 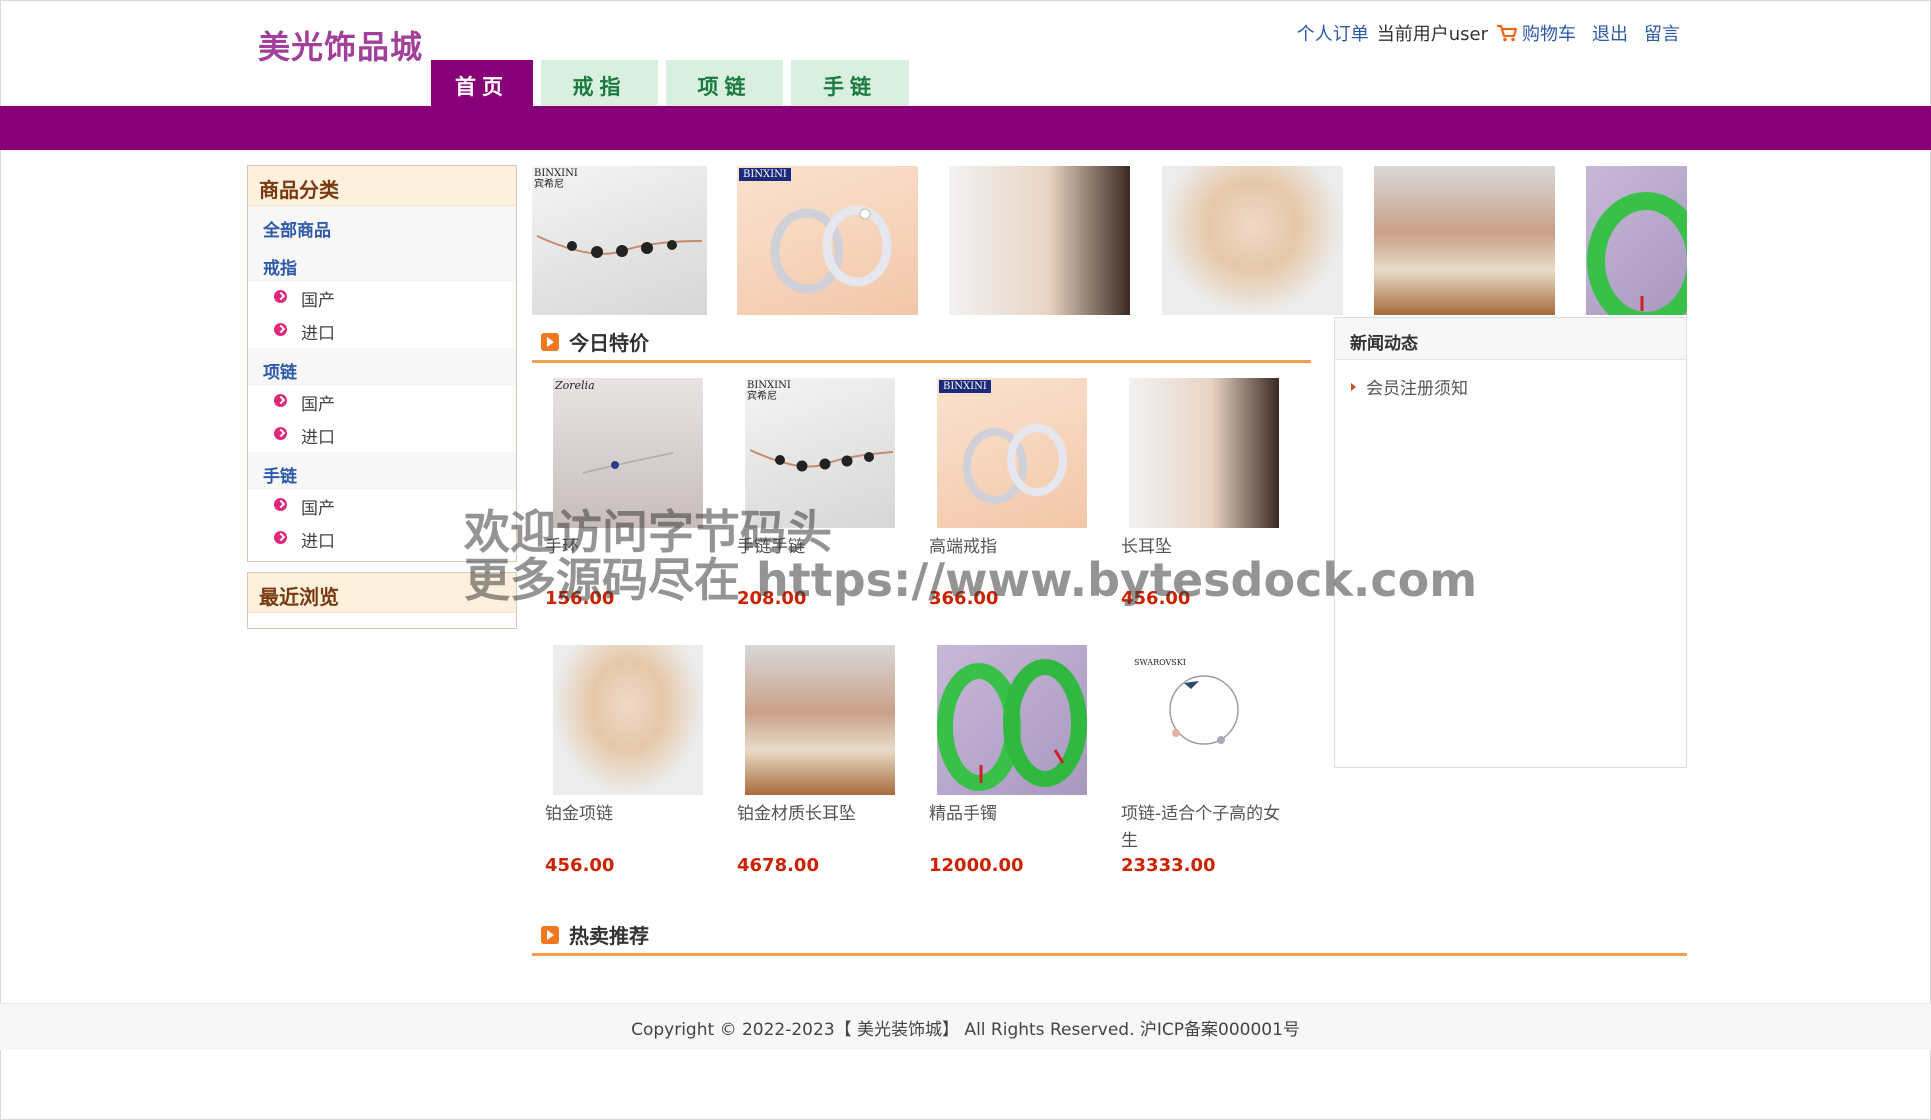 I want to click on banner-image-jade, so click(x=1636, y=240).